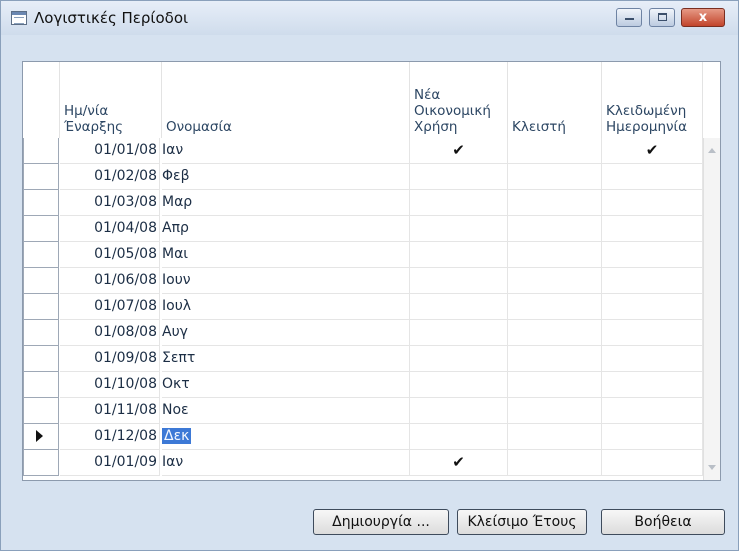 The height and width of the screenshot is (551, 739). I want to click on name-cell: Ιουν, so click(286, 281).